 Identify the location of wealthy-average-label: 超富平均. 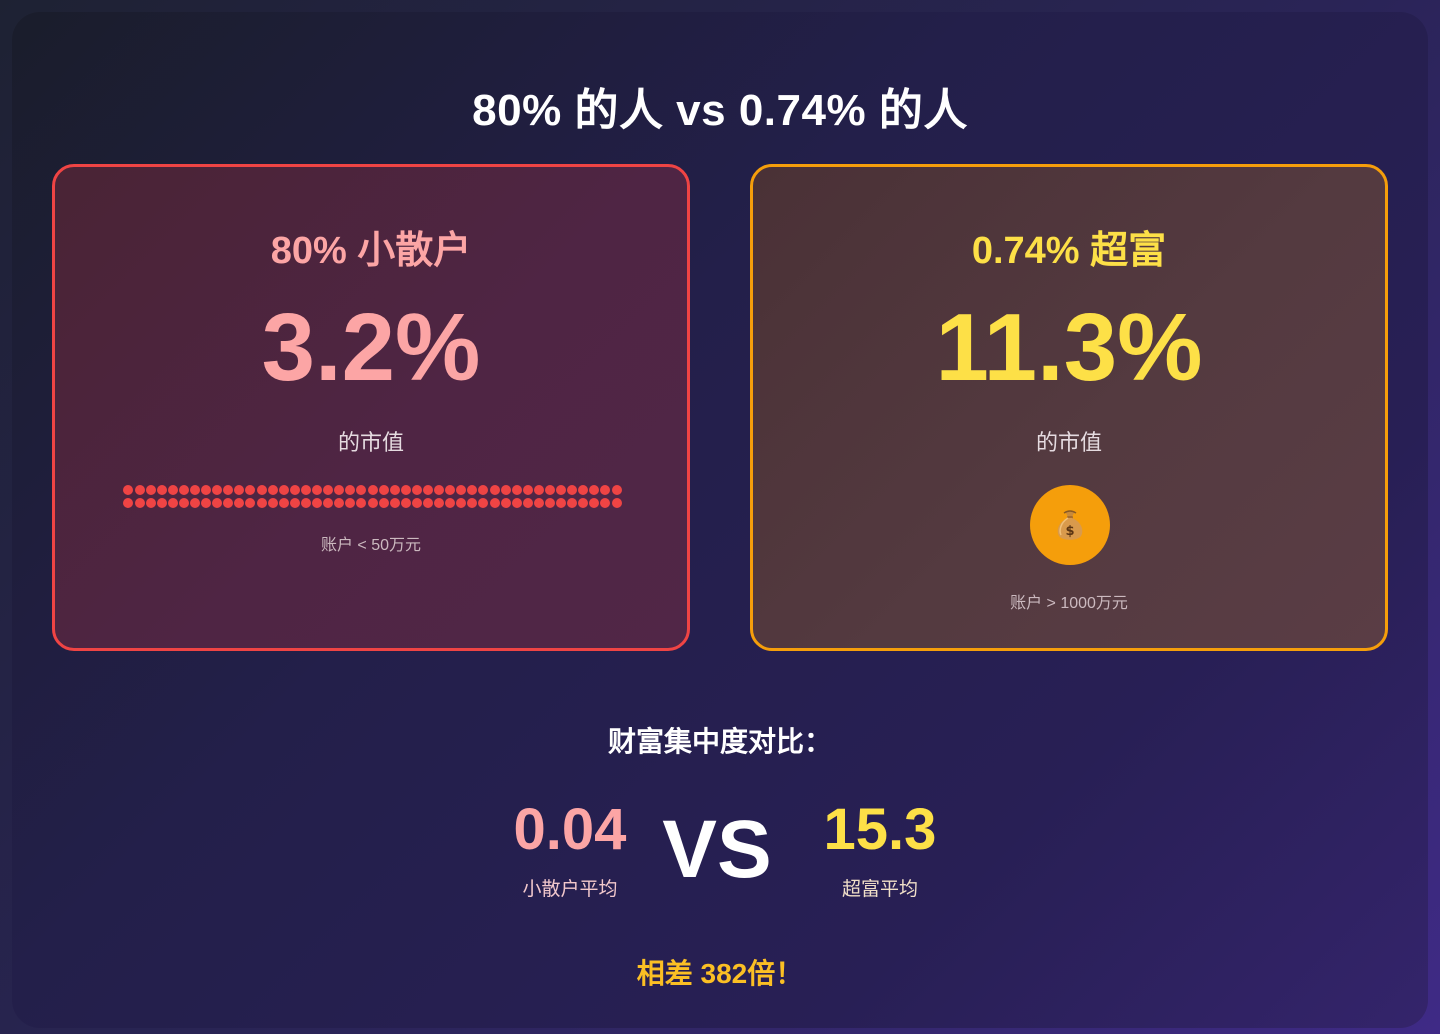
(879, 889).